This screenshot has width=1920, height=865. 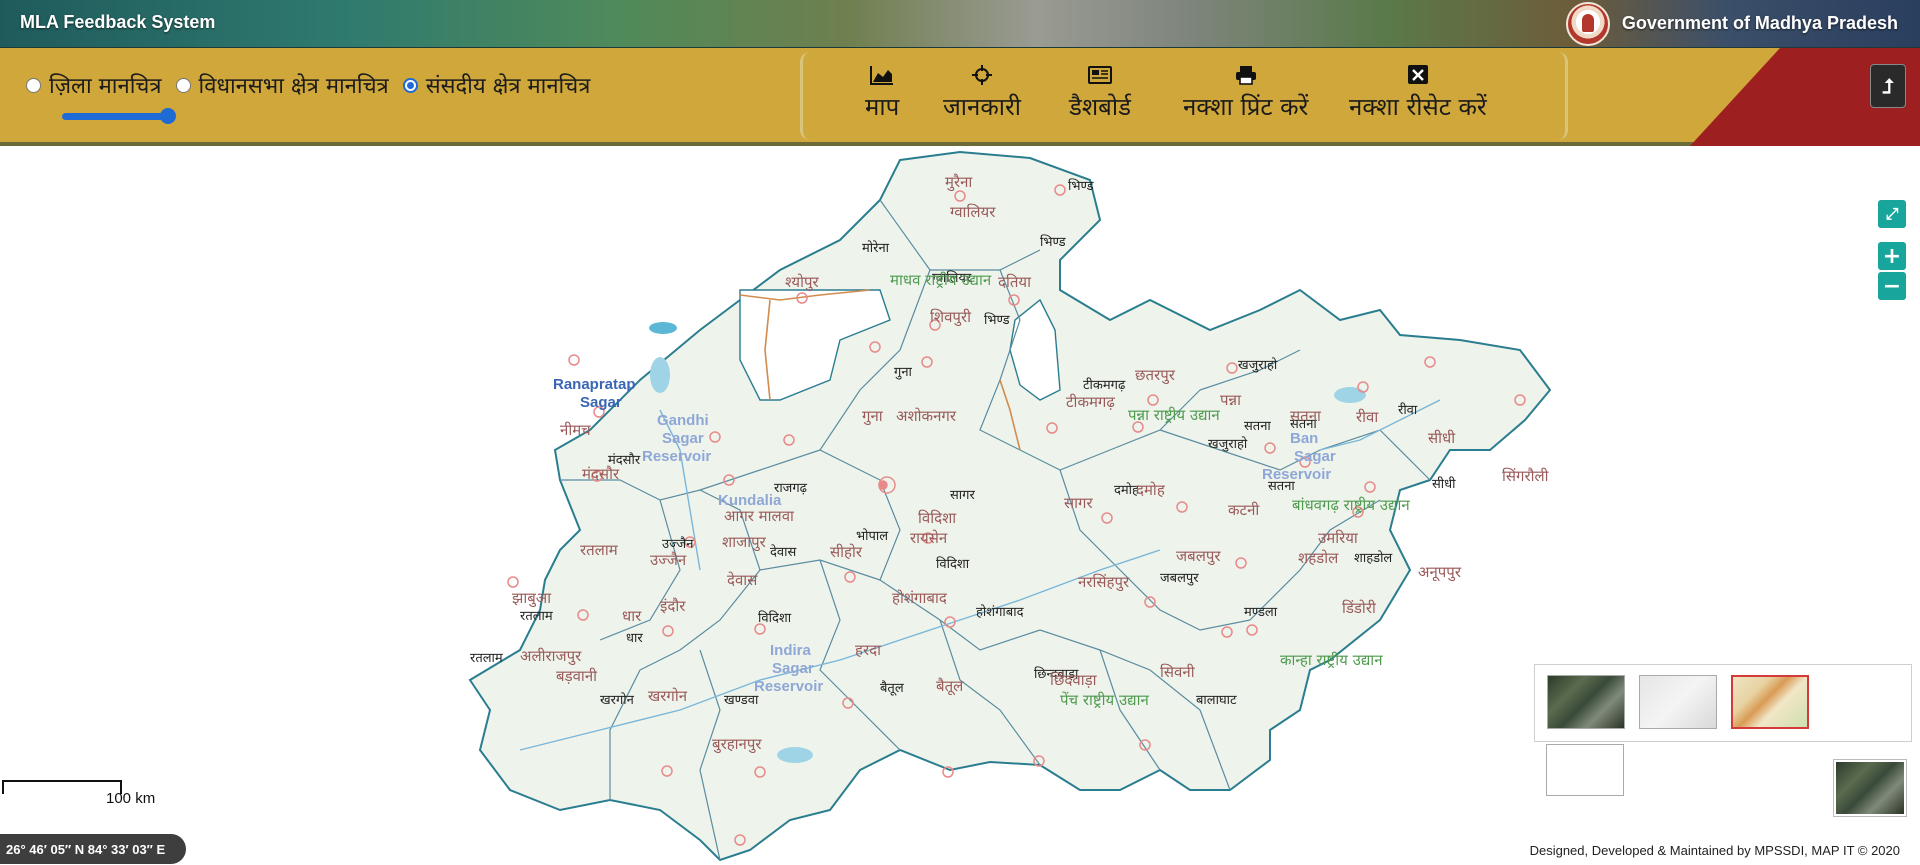 I want to click on dashboard-icon, so click(x=1099, y=75).